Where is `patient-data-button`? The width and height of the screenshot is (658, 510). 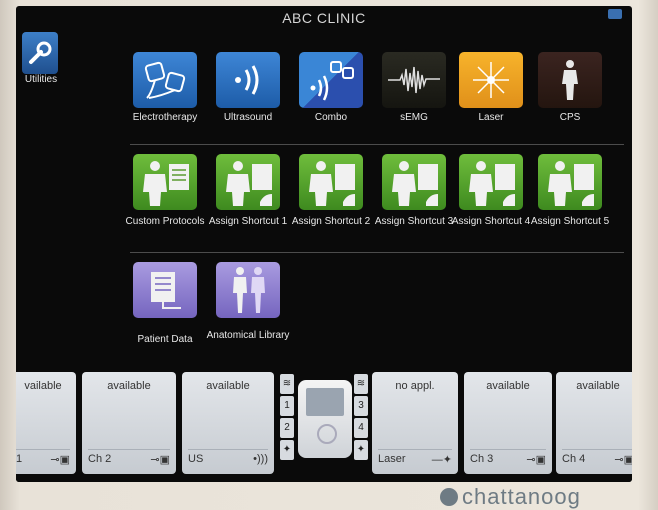
patient-data-button is located at coordinates (165, 290).